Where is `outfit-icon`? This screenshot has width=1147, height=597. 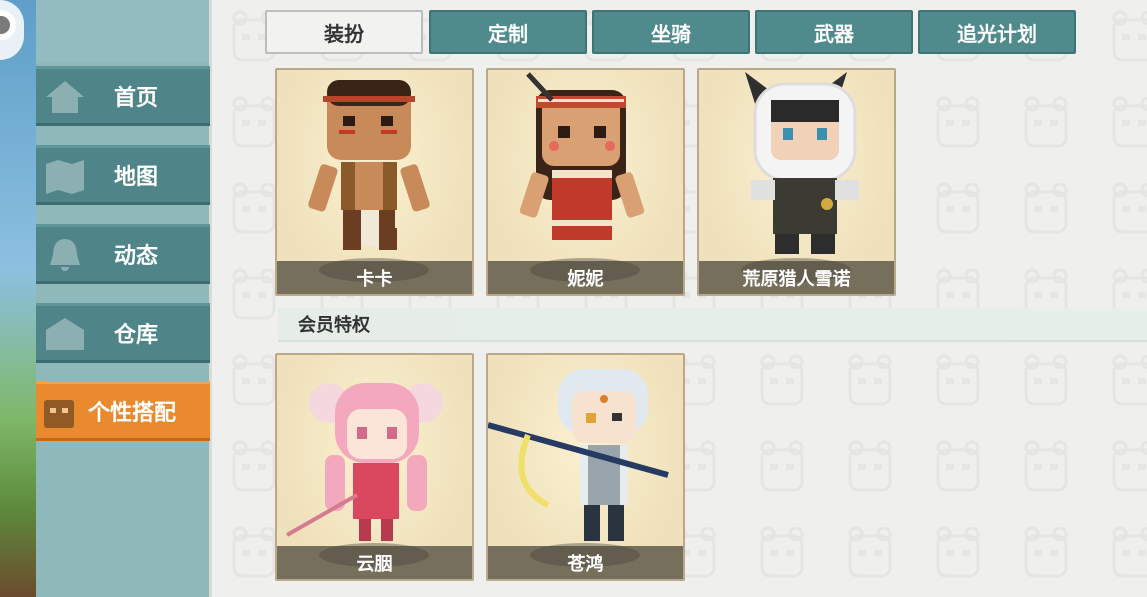
outfit-icon is located at coordinates (59, 414).